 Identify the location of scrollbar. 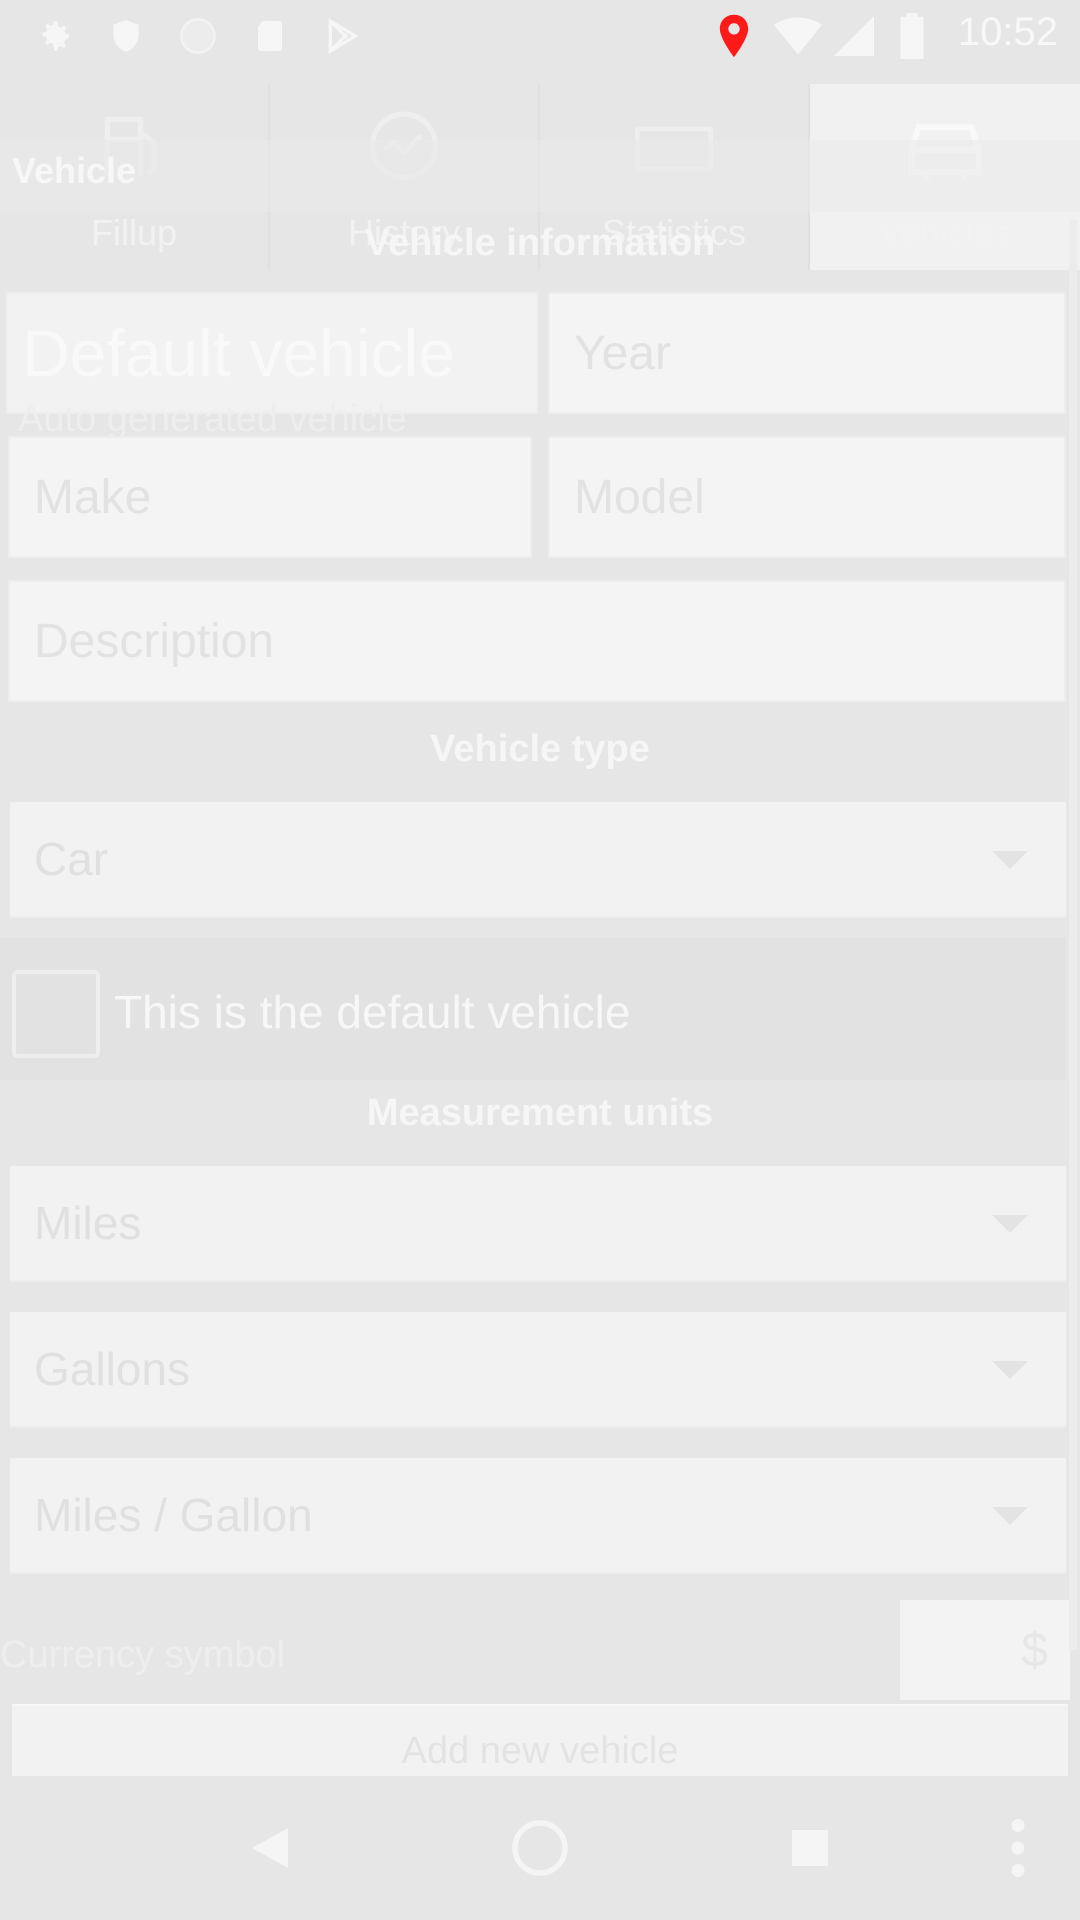
(1073, 935).